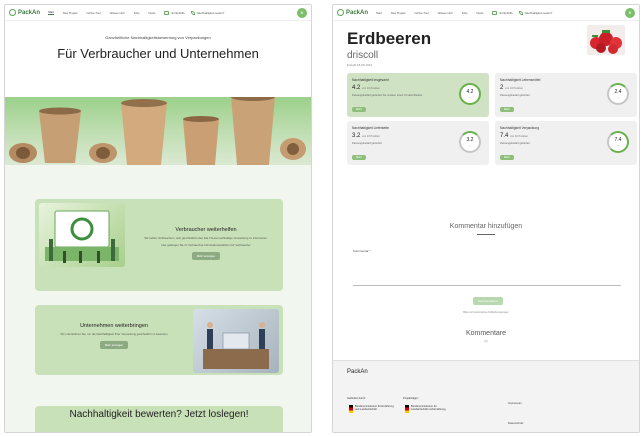  What do you see at coordinates (618, 94) in the screenshot?
I see `score-ring-food: 2.4 →` at bounding box center [618, 94].